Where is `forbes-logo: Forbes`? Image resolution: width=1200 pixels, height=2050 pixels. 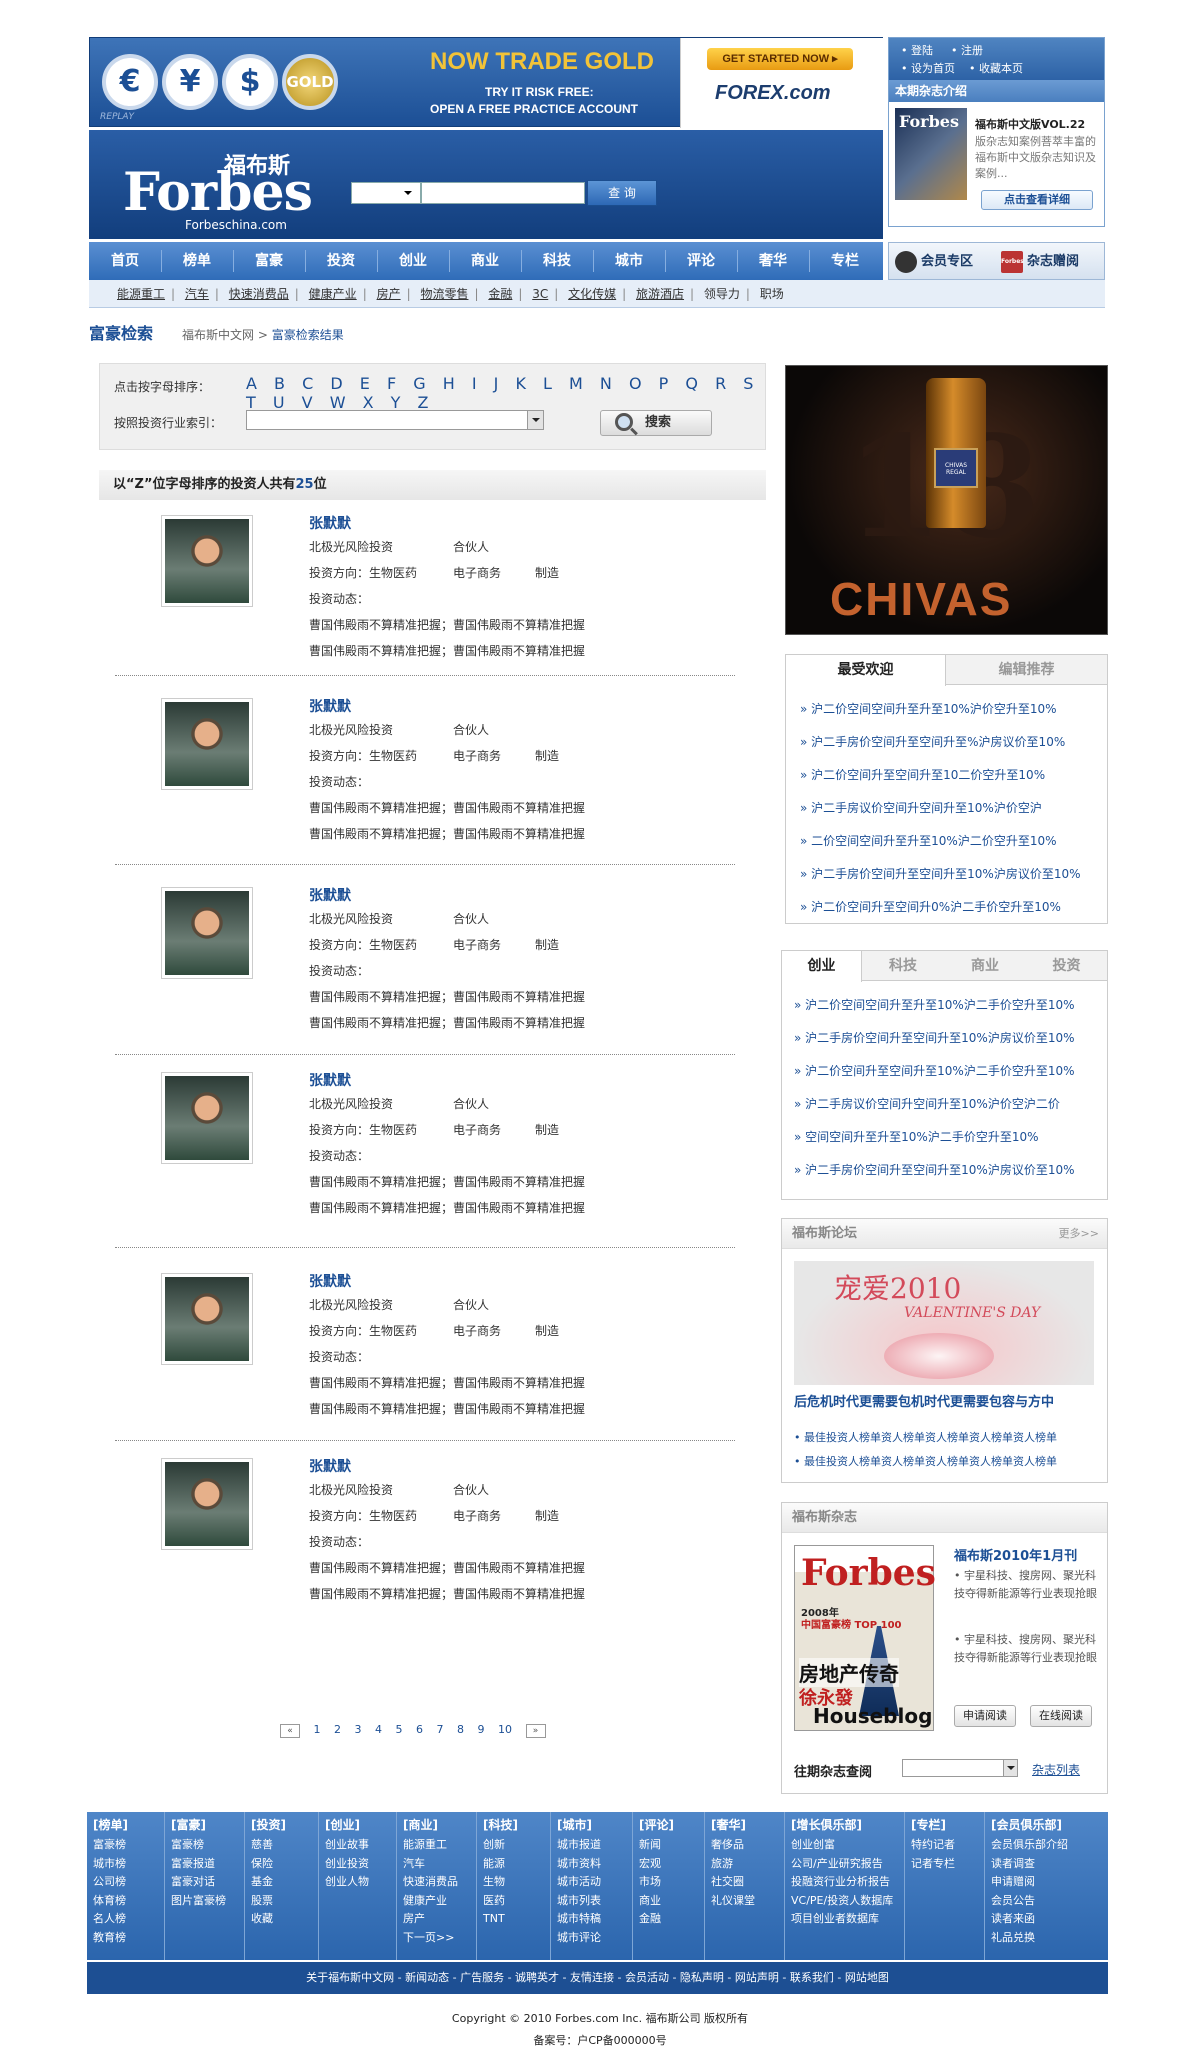 forbes-logo: Forbes is located at coordinates (218, 192).